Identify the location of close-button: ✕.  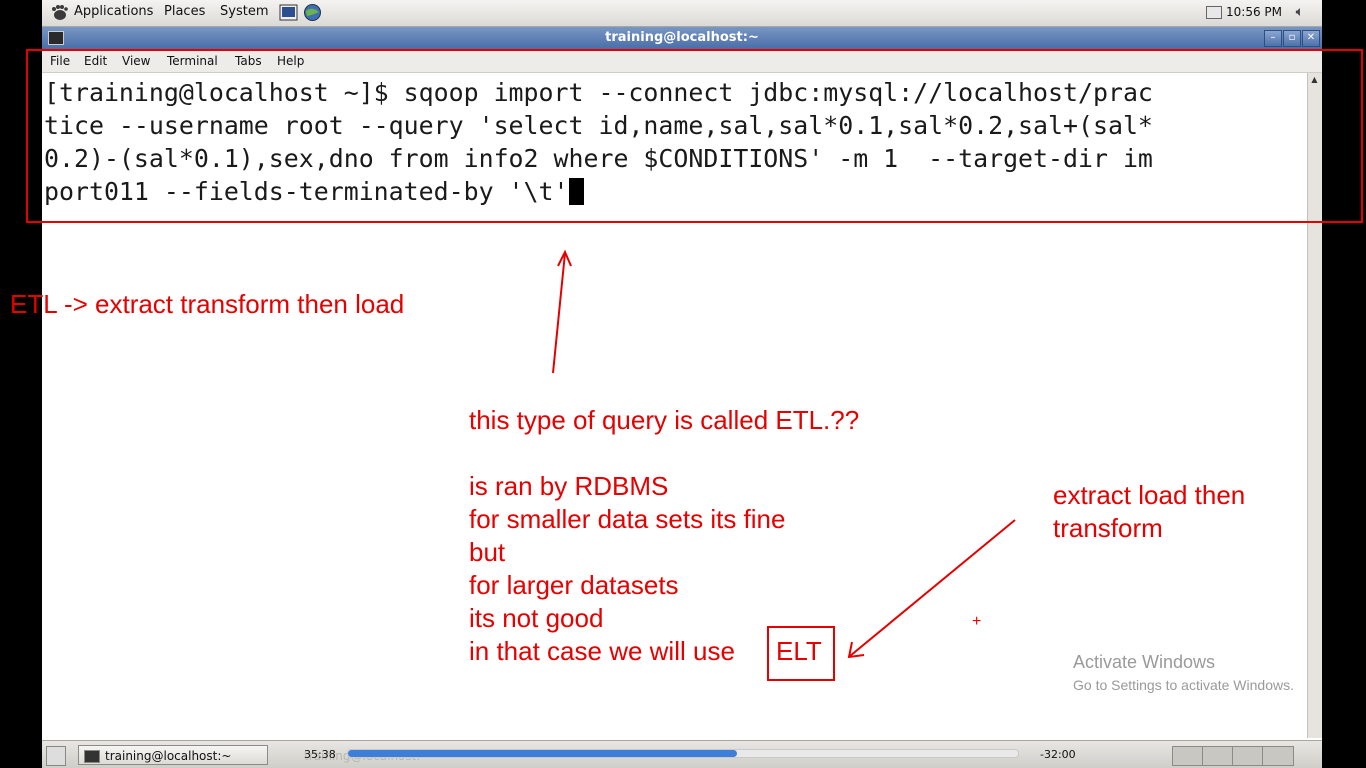
(1311, 38).